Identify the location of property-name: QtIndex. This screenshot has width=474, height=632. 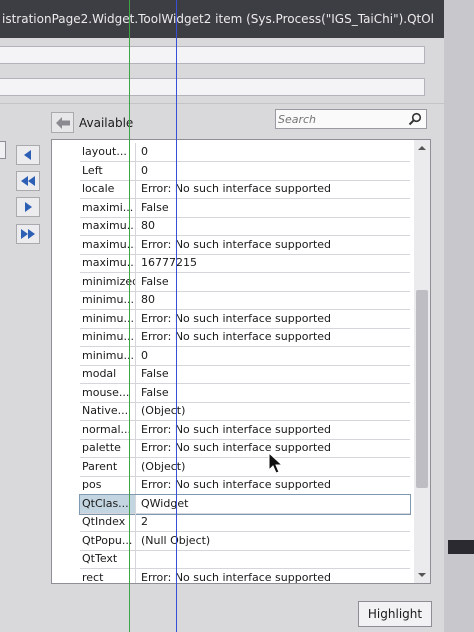
(108, 522).